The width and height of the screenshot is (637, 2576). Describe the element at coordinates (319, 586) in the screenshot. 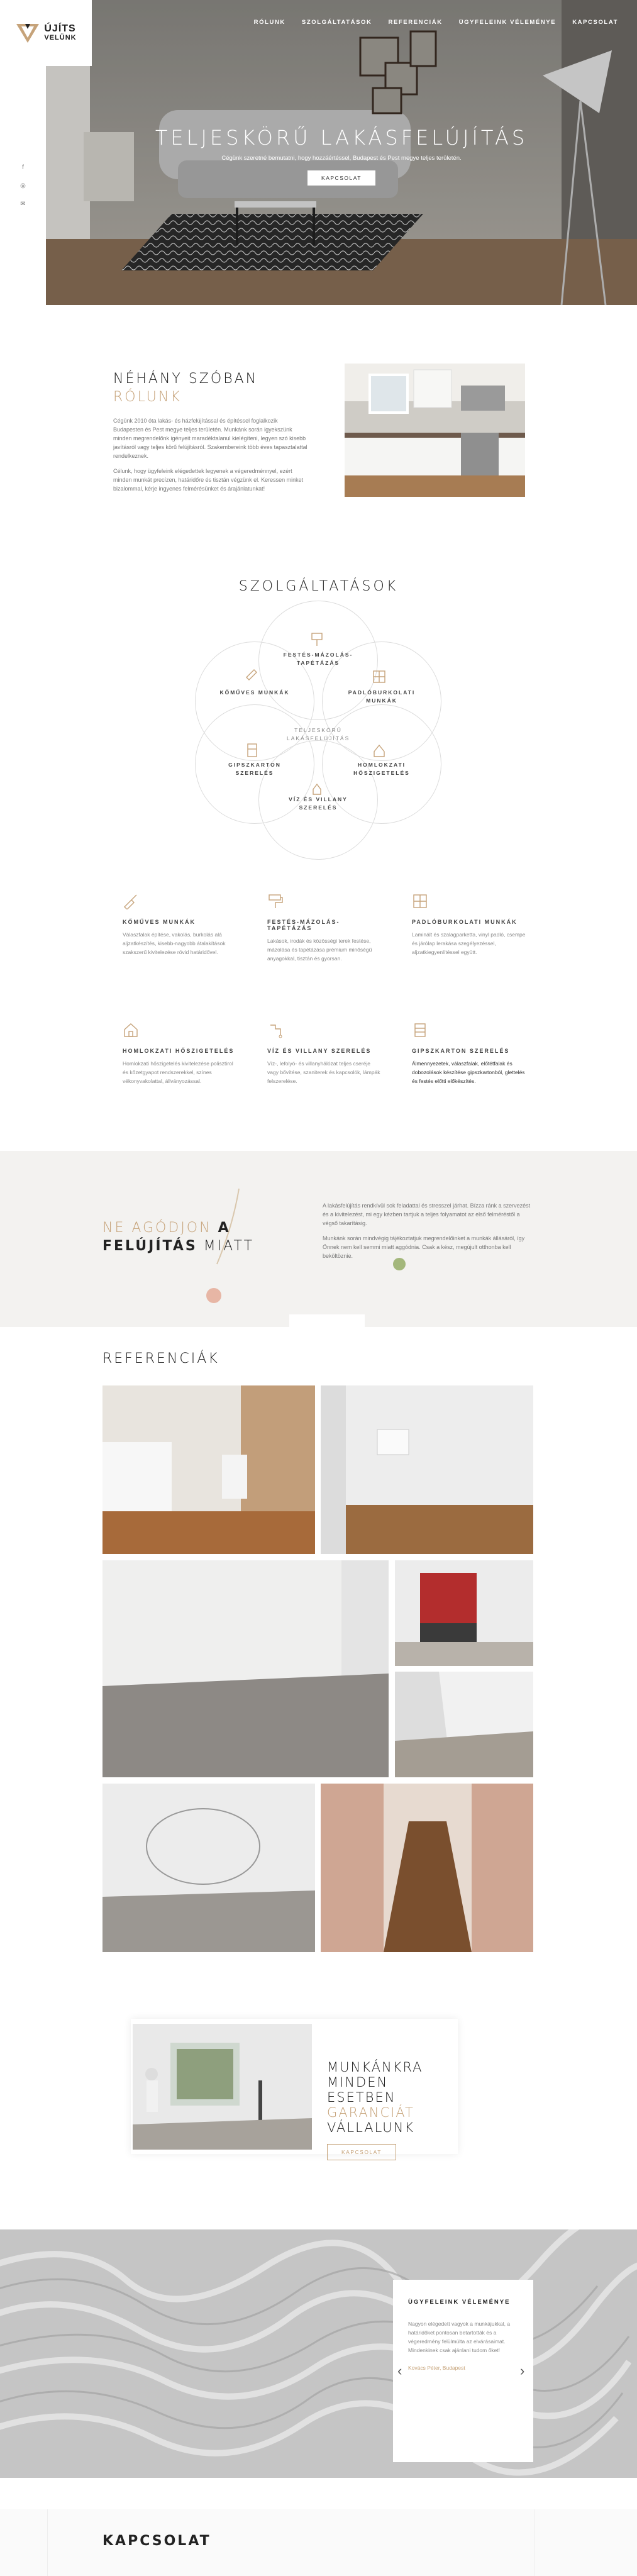

I see `services-title: SZOLGÁLTATÁSOK` at that location.